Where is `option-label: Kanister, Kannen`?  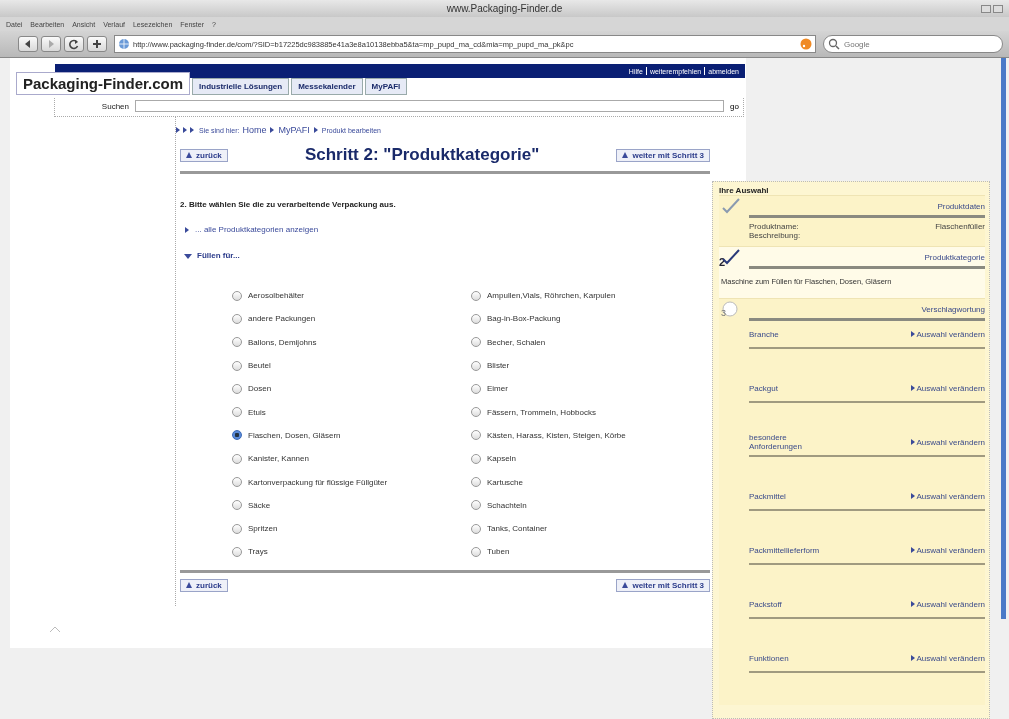 option-label: Kanister, Kannen is located at coordinates (278, 459).